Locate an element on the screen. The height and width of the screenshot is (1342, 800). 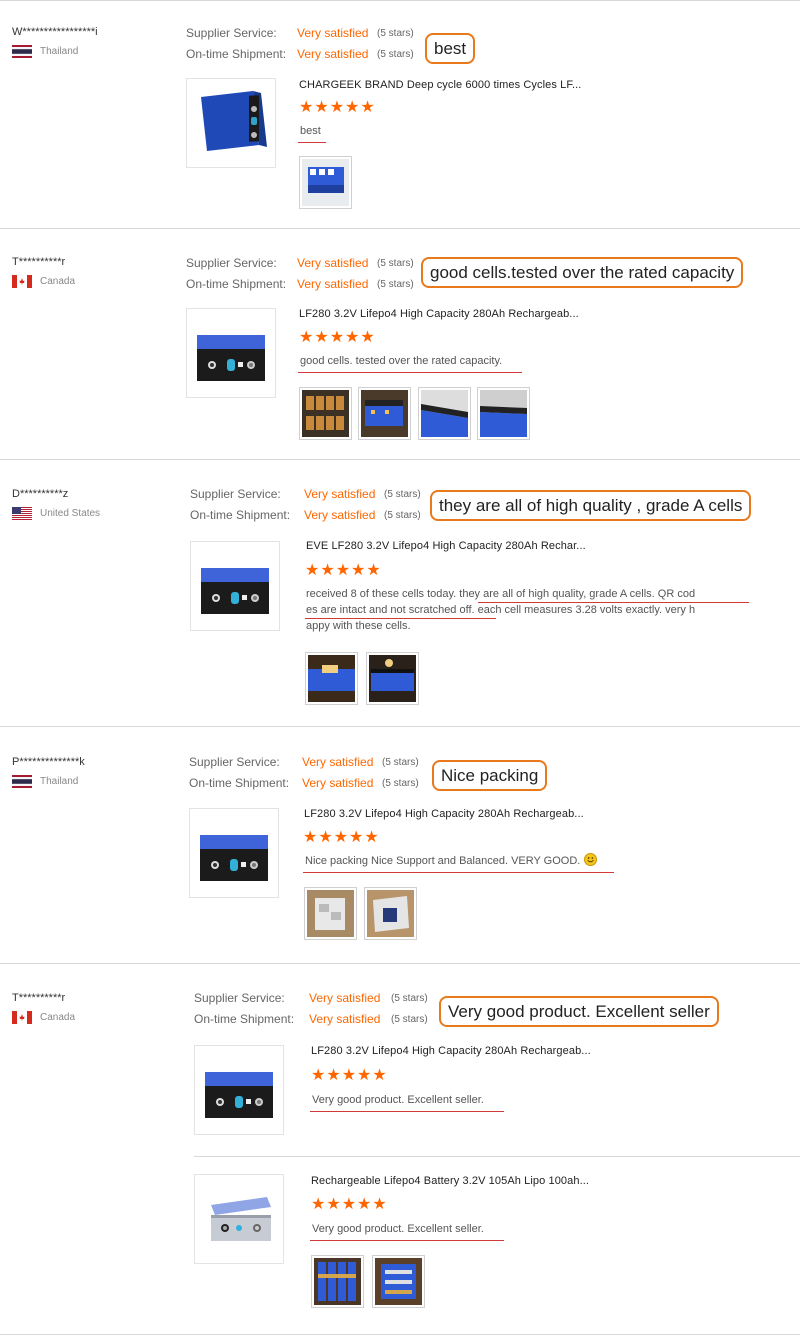
reviewer-country: Canada is located at coordinates (58, 1017).